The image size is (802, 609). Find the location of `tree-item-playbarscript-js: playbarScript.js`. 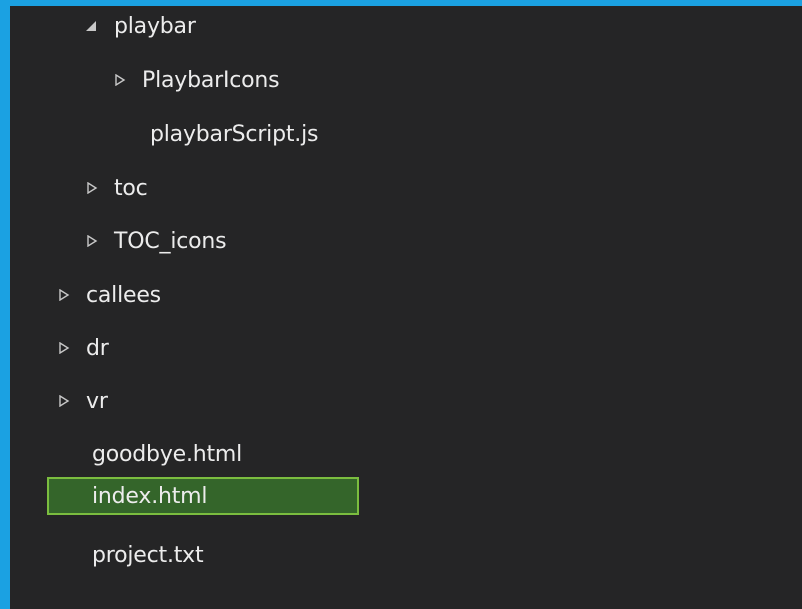

tree-item-playbarscript-js: playbarScript.js is located at coordinates (406, 134).